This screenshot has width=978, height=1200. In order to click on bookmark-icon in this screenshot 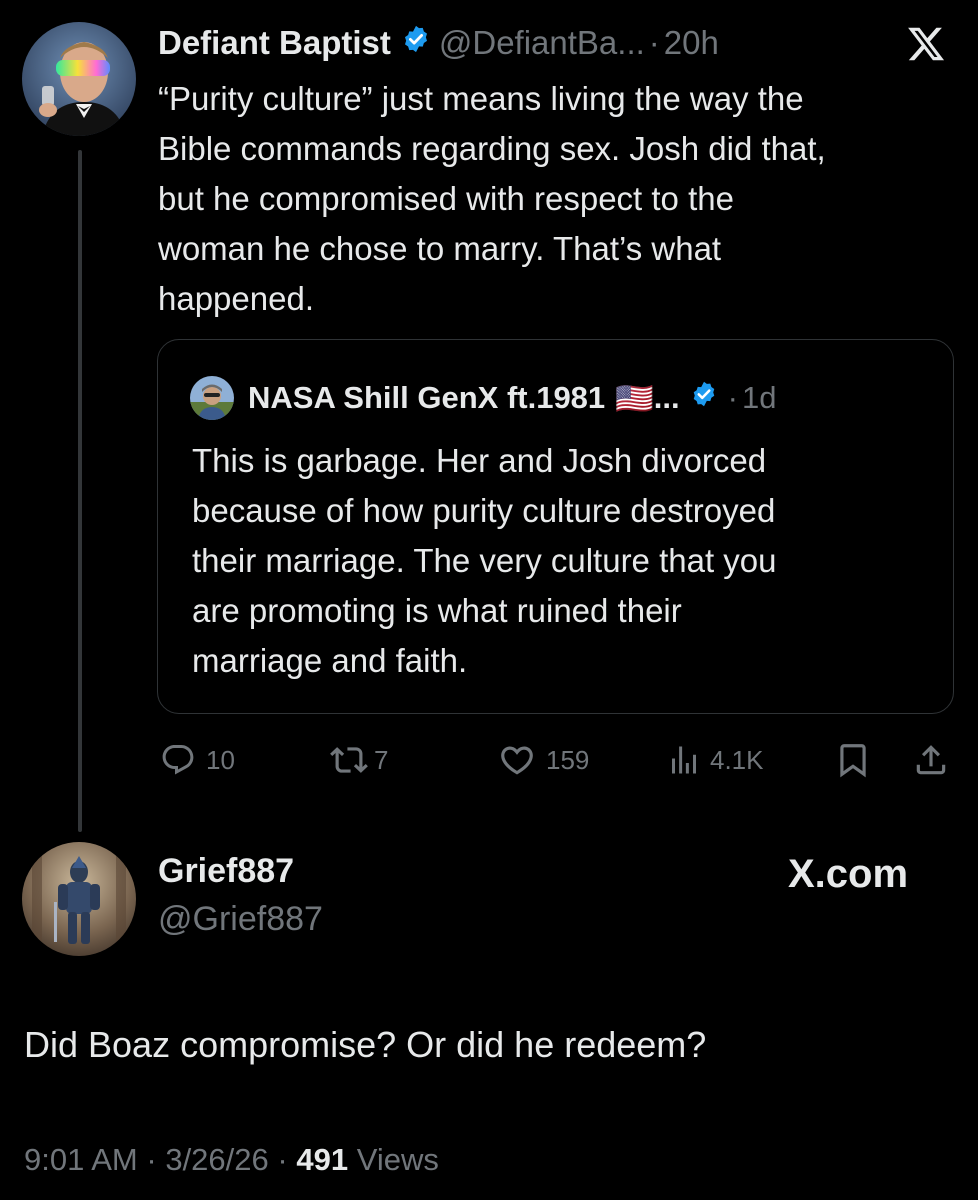, I will do `click(853, 761)`.